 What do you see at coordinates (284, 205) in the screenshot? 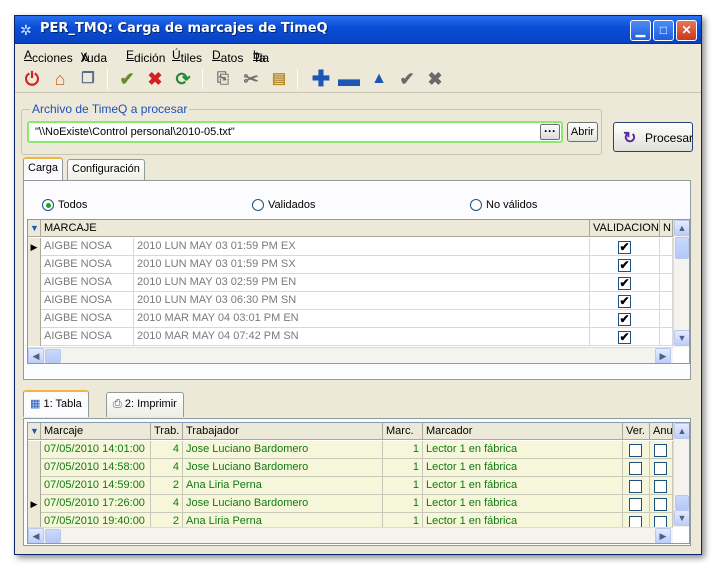
I see `radio-validados: Validados` at bounding box center [284, 205].